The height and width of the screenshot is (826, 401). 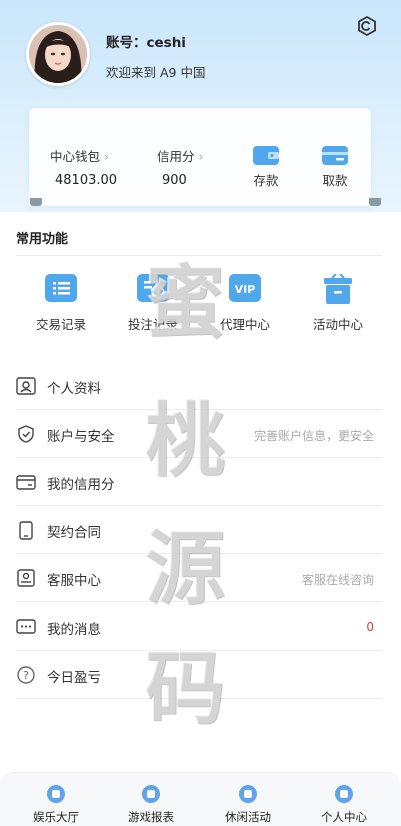 I want to click on menu-item-hint: 完善账户信息，更安全, so click(x=313, y=436).